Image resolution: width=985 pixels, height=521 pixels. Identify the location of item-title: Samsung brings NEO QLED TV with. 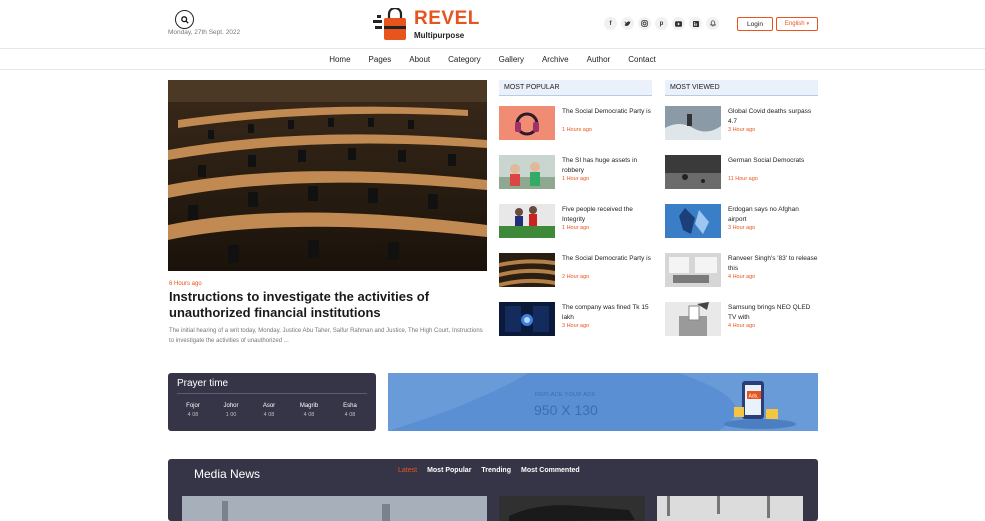
(769, 312).